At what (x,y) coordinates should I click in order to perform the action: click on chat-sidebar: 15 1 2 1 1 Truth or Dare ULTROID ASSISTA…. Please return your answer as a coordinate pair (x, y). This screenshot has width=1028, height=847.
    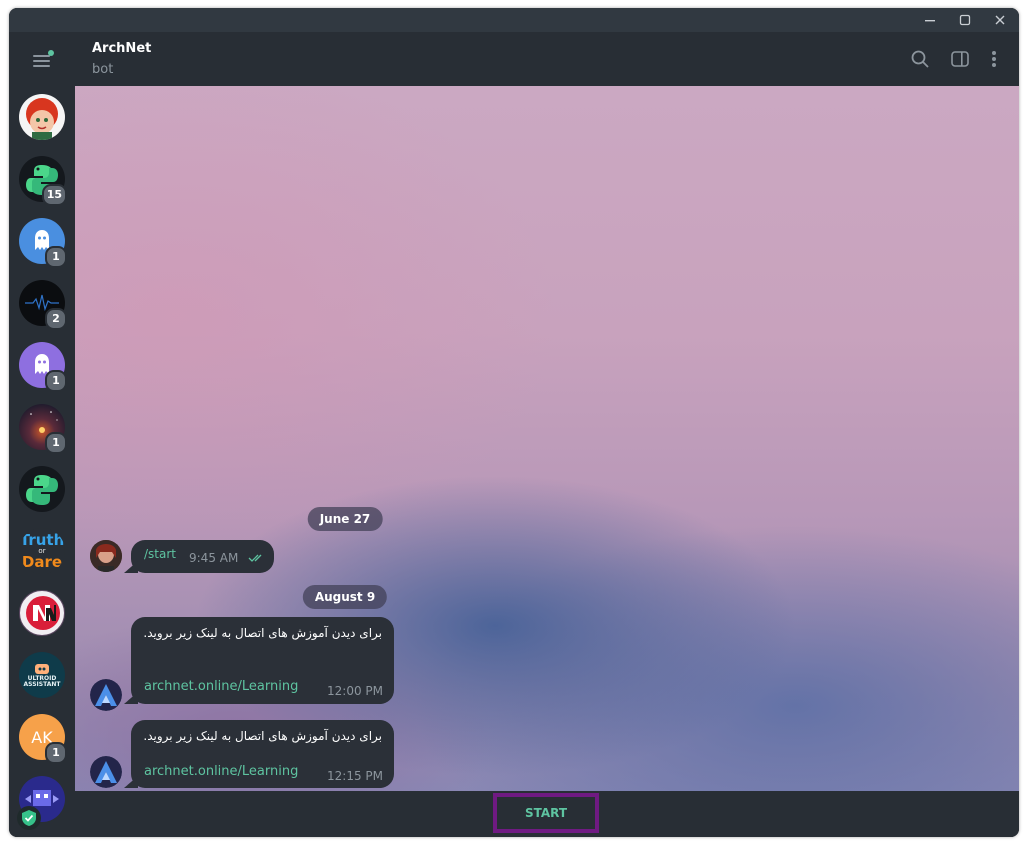
    Looking at the image, I should click on (42, 434).